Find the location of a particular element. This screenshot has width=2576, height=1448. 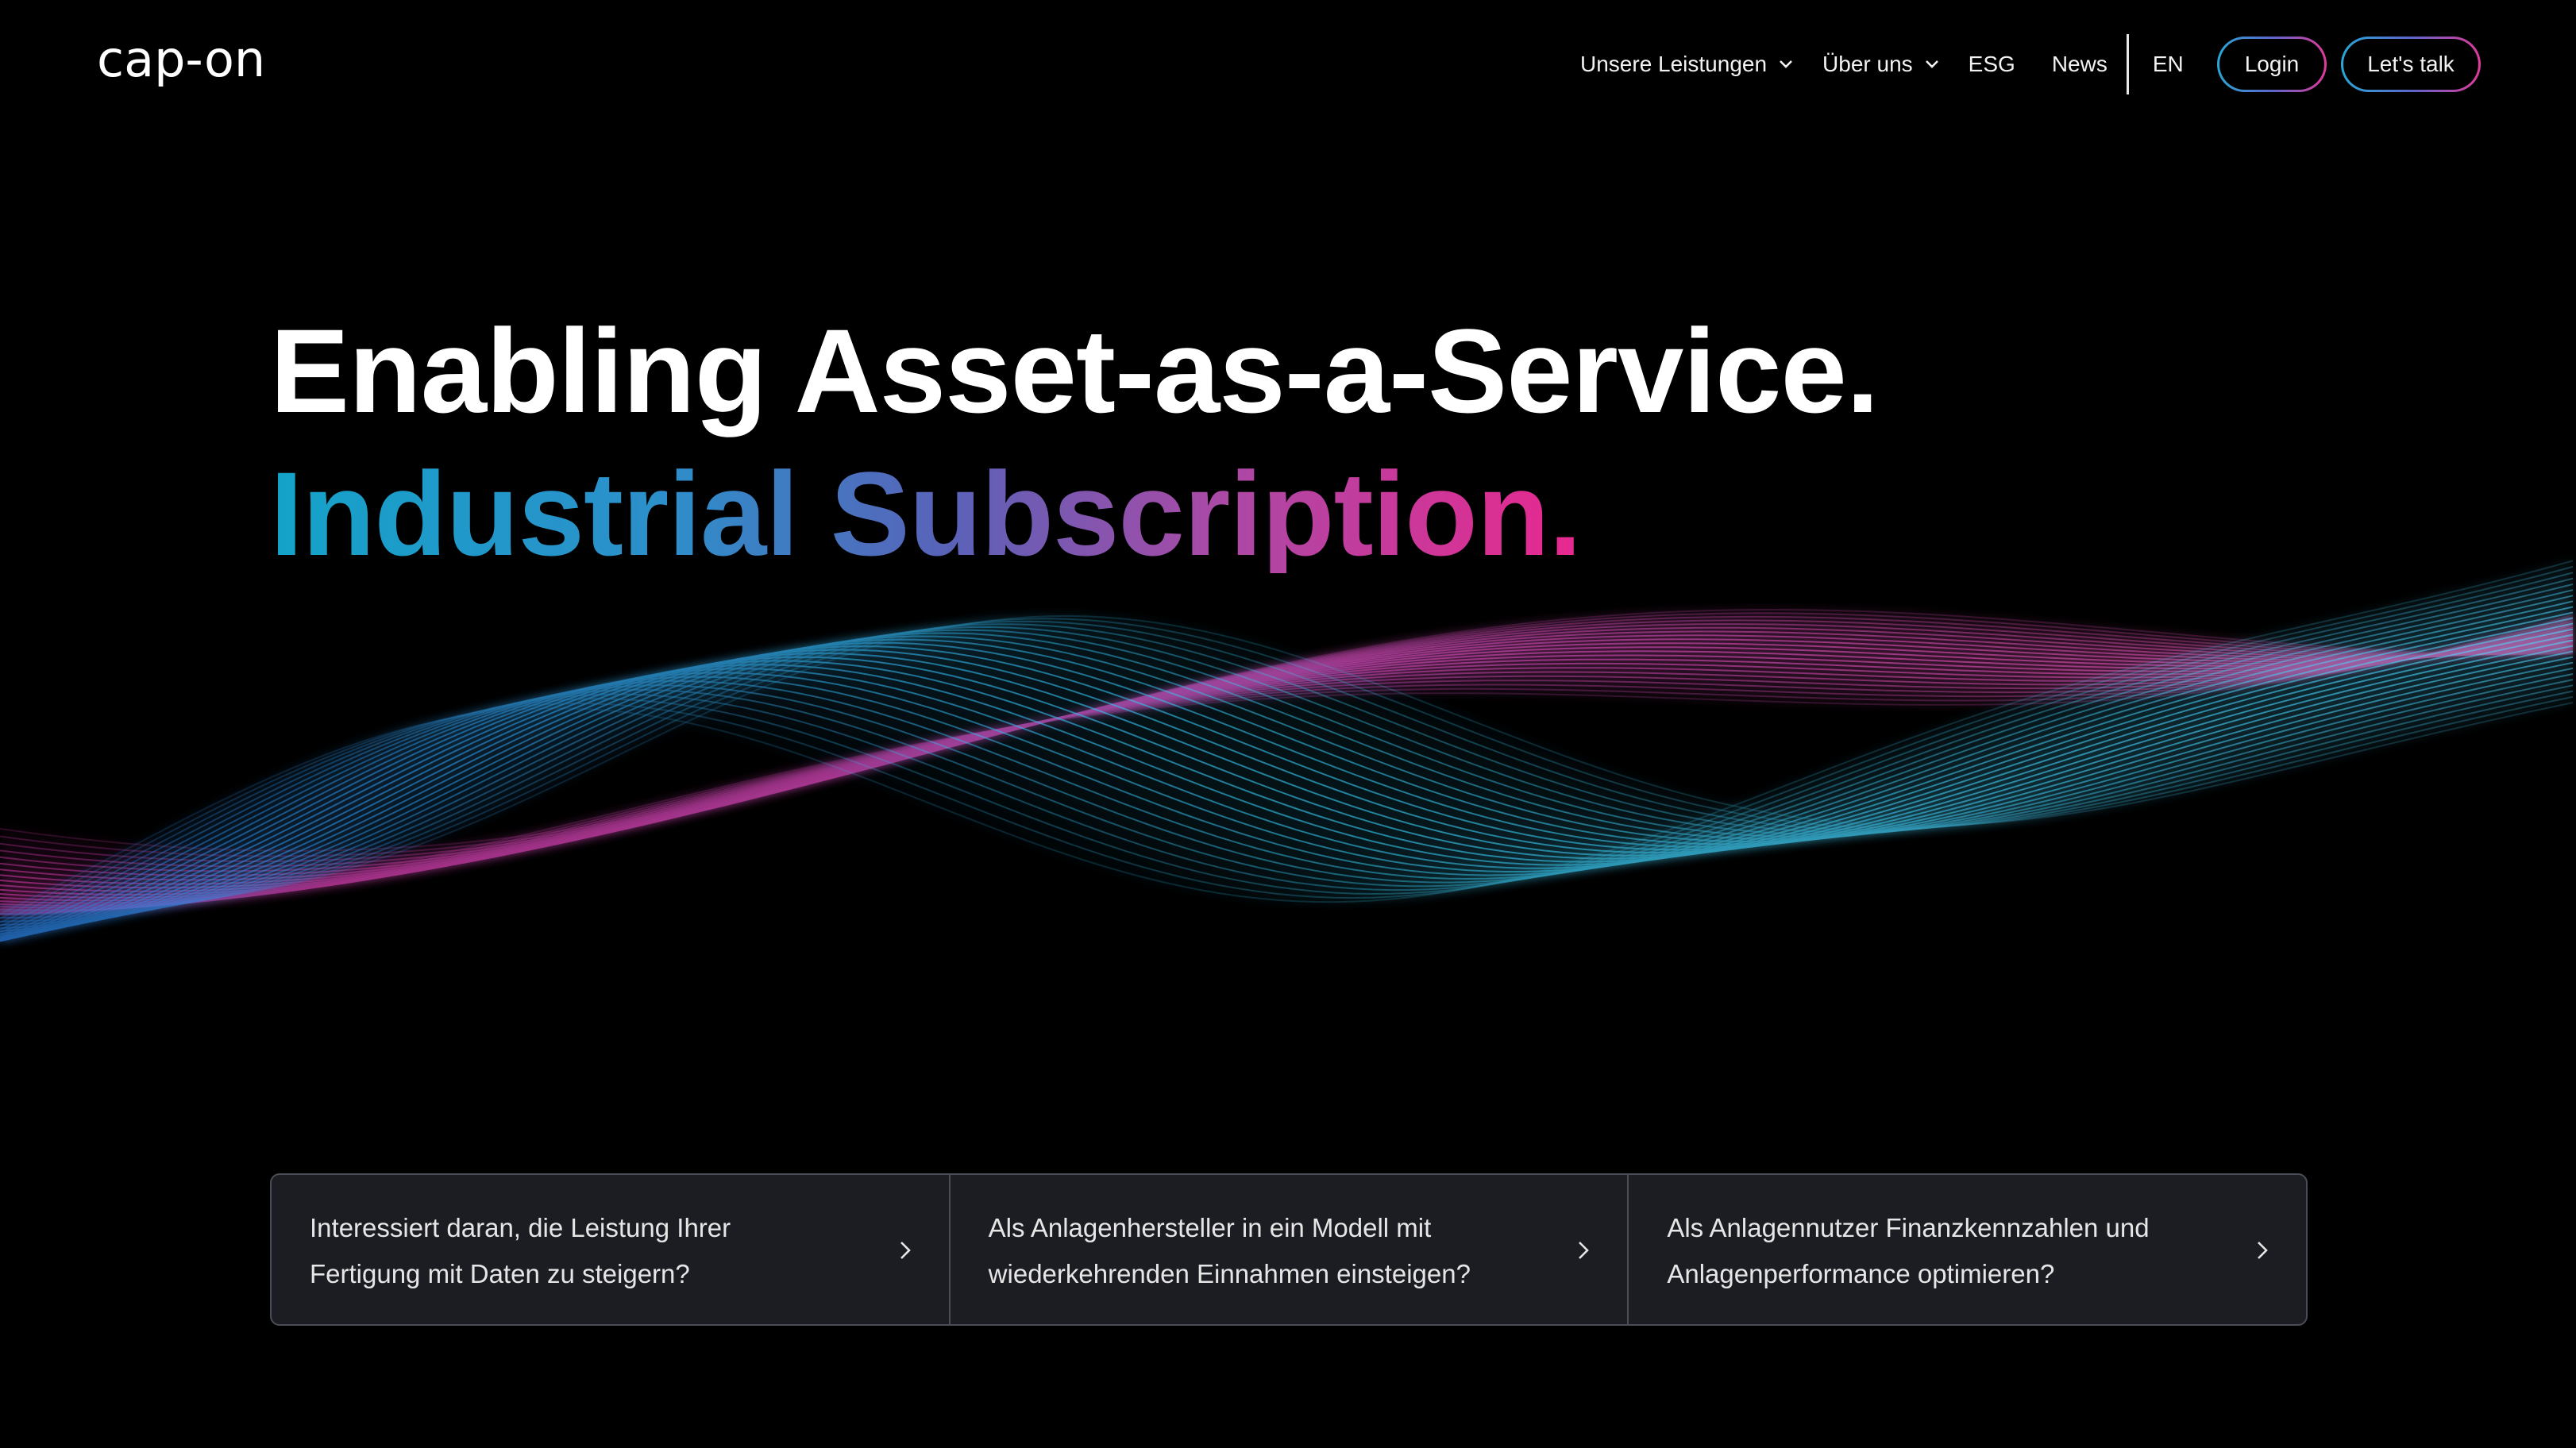

lets-talk-button: Let's talk is located at coordinates (2411, 64).